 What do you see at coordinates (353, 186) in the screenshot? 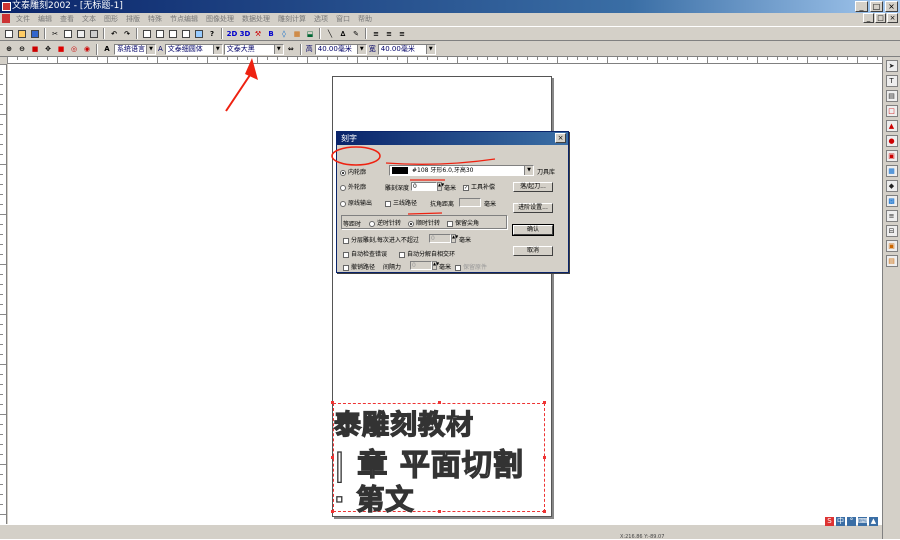
I see `outer-contour-radio: 外轮廓` at bounding box center [353, 186].